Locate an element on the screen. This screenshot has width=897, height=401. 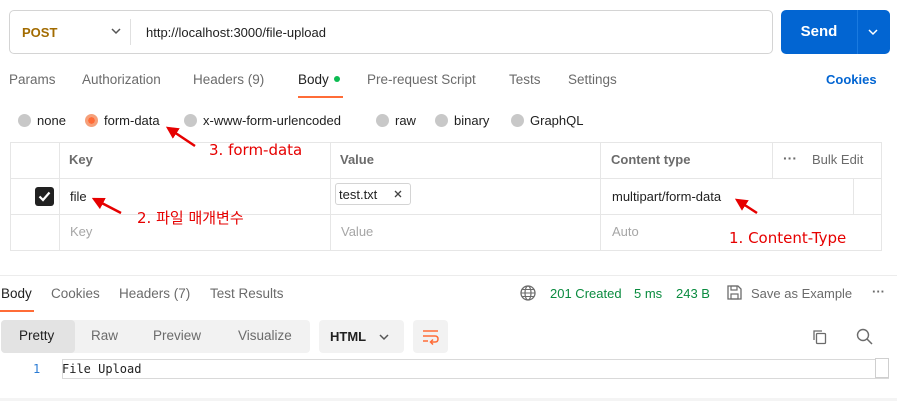
view-preview: Preview is located at coordinates (177, 335).